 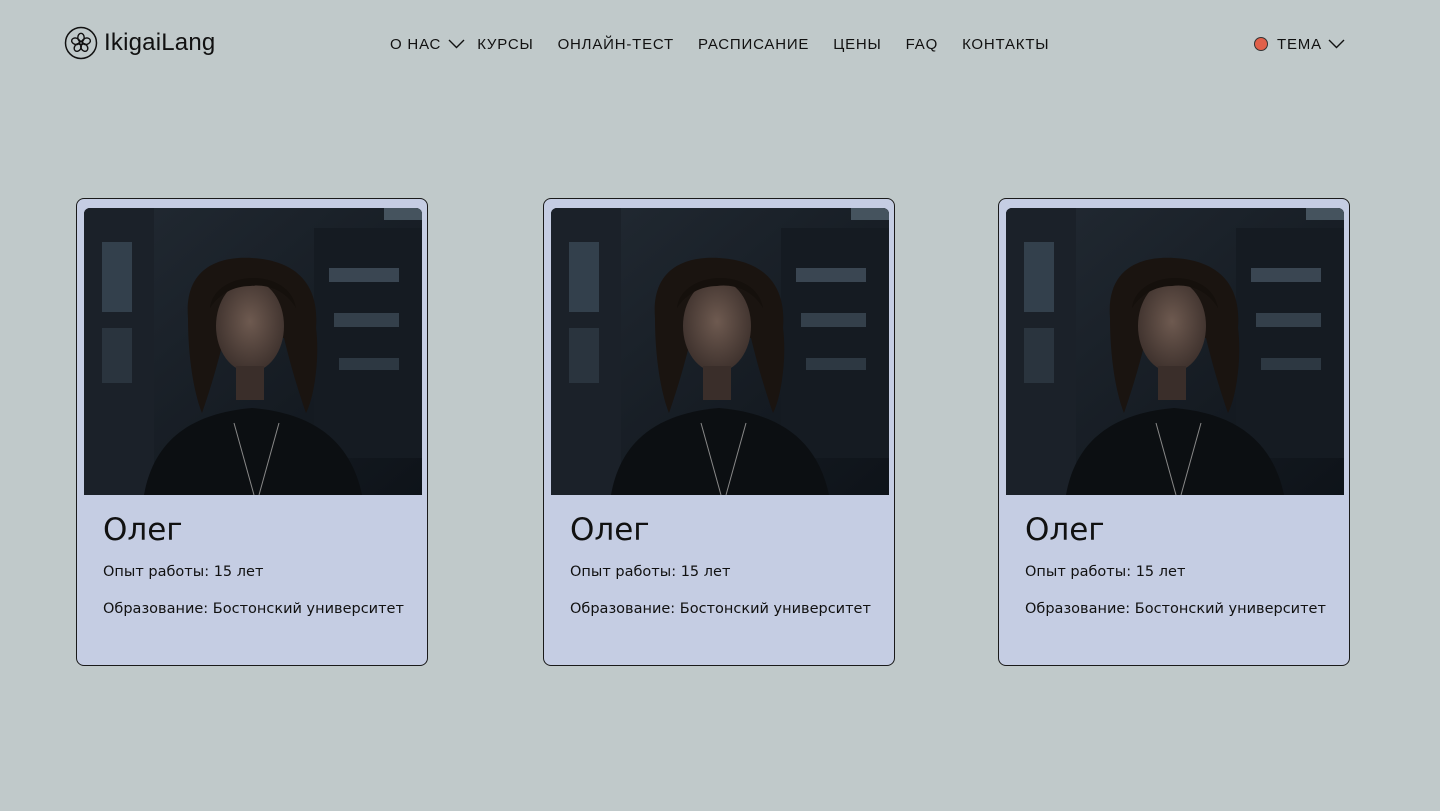 What do you see at coordinates (160, 42) in the screenshot?
I see `brand-name: IkigaiLang` at bounding box center [160, 42].